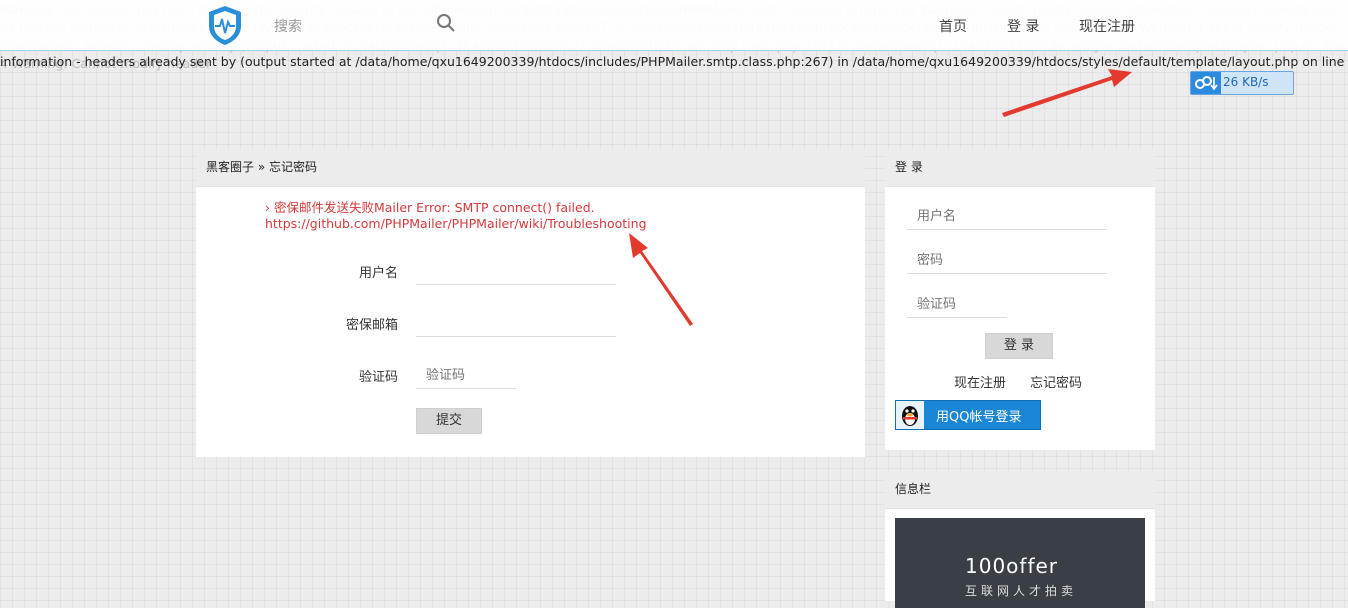 The width and height of the screenshot is (1348, 608). What do you see at coordinates (1067, 93) in the screenshot?
I see `arrow-to-warning` at bounding box center [1067, 93].